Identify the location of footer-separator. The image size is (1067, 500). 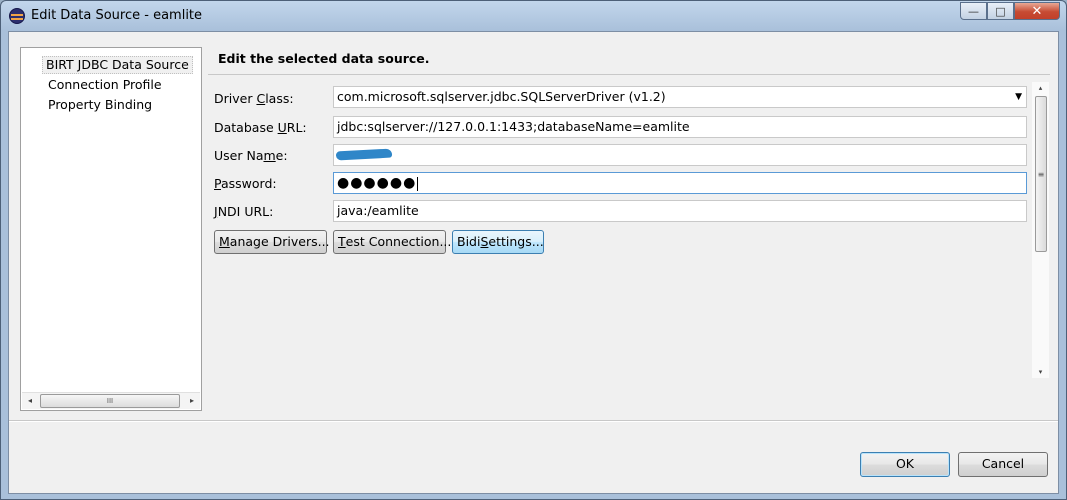
(533, 421).